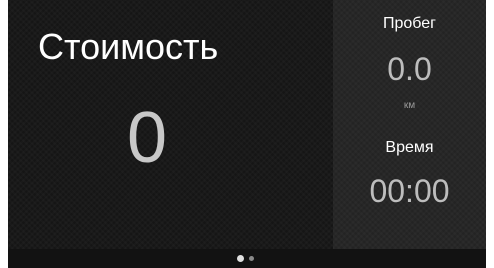 The image size is (494, 268). I want to click on mileage-value: 0.0, so click(409, 69).